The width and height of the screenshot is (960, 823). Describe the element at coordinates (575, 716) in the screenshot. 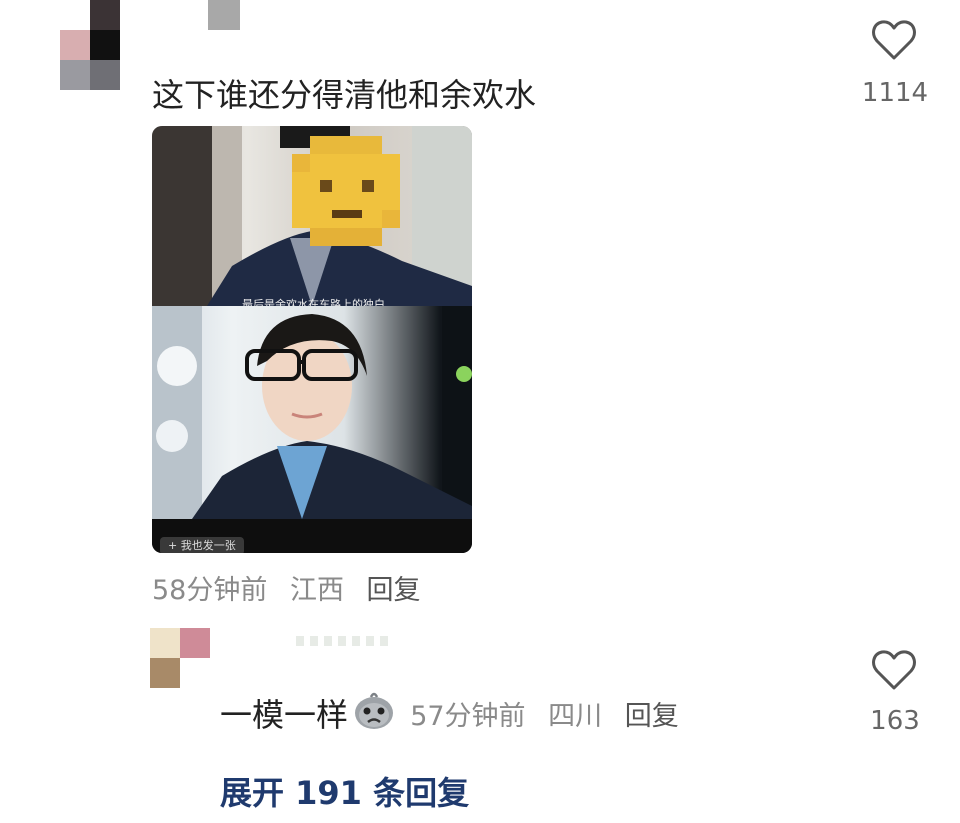

I see `comment-location: 四川` at that location.